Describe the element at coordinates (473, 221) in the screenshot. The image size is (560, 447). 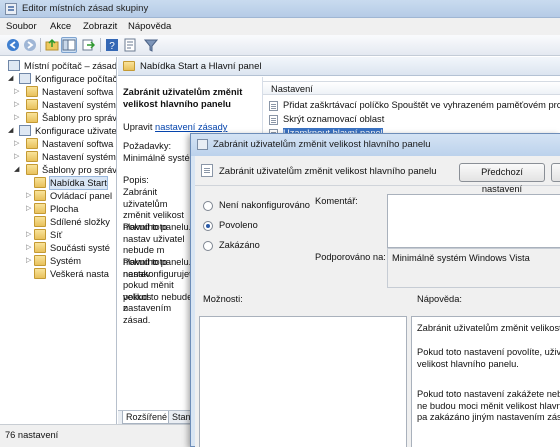
I see `comment-field` at that location.